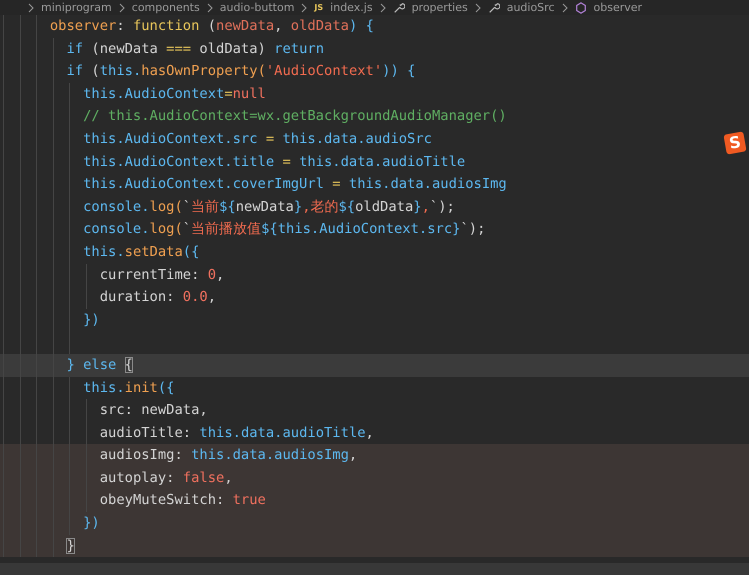 This screenshot has width=749, height=575. What do you see at coordinates (618, 7) in the screenshot?
I see `breadcrumb-item: observer` at bounding box center [618, 7].